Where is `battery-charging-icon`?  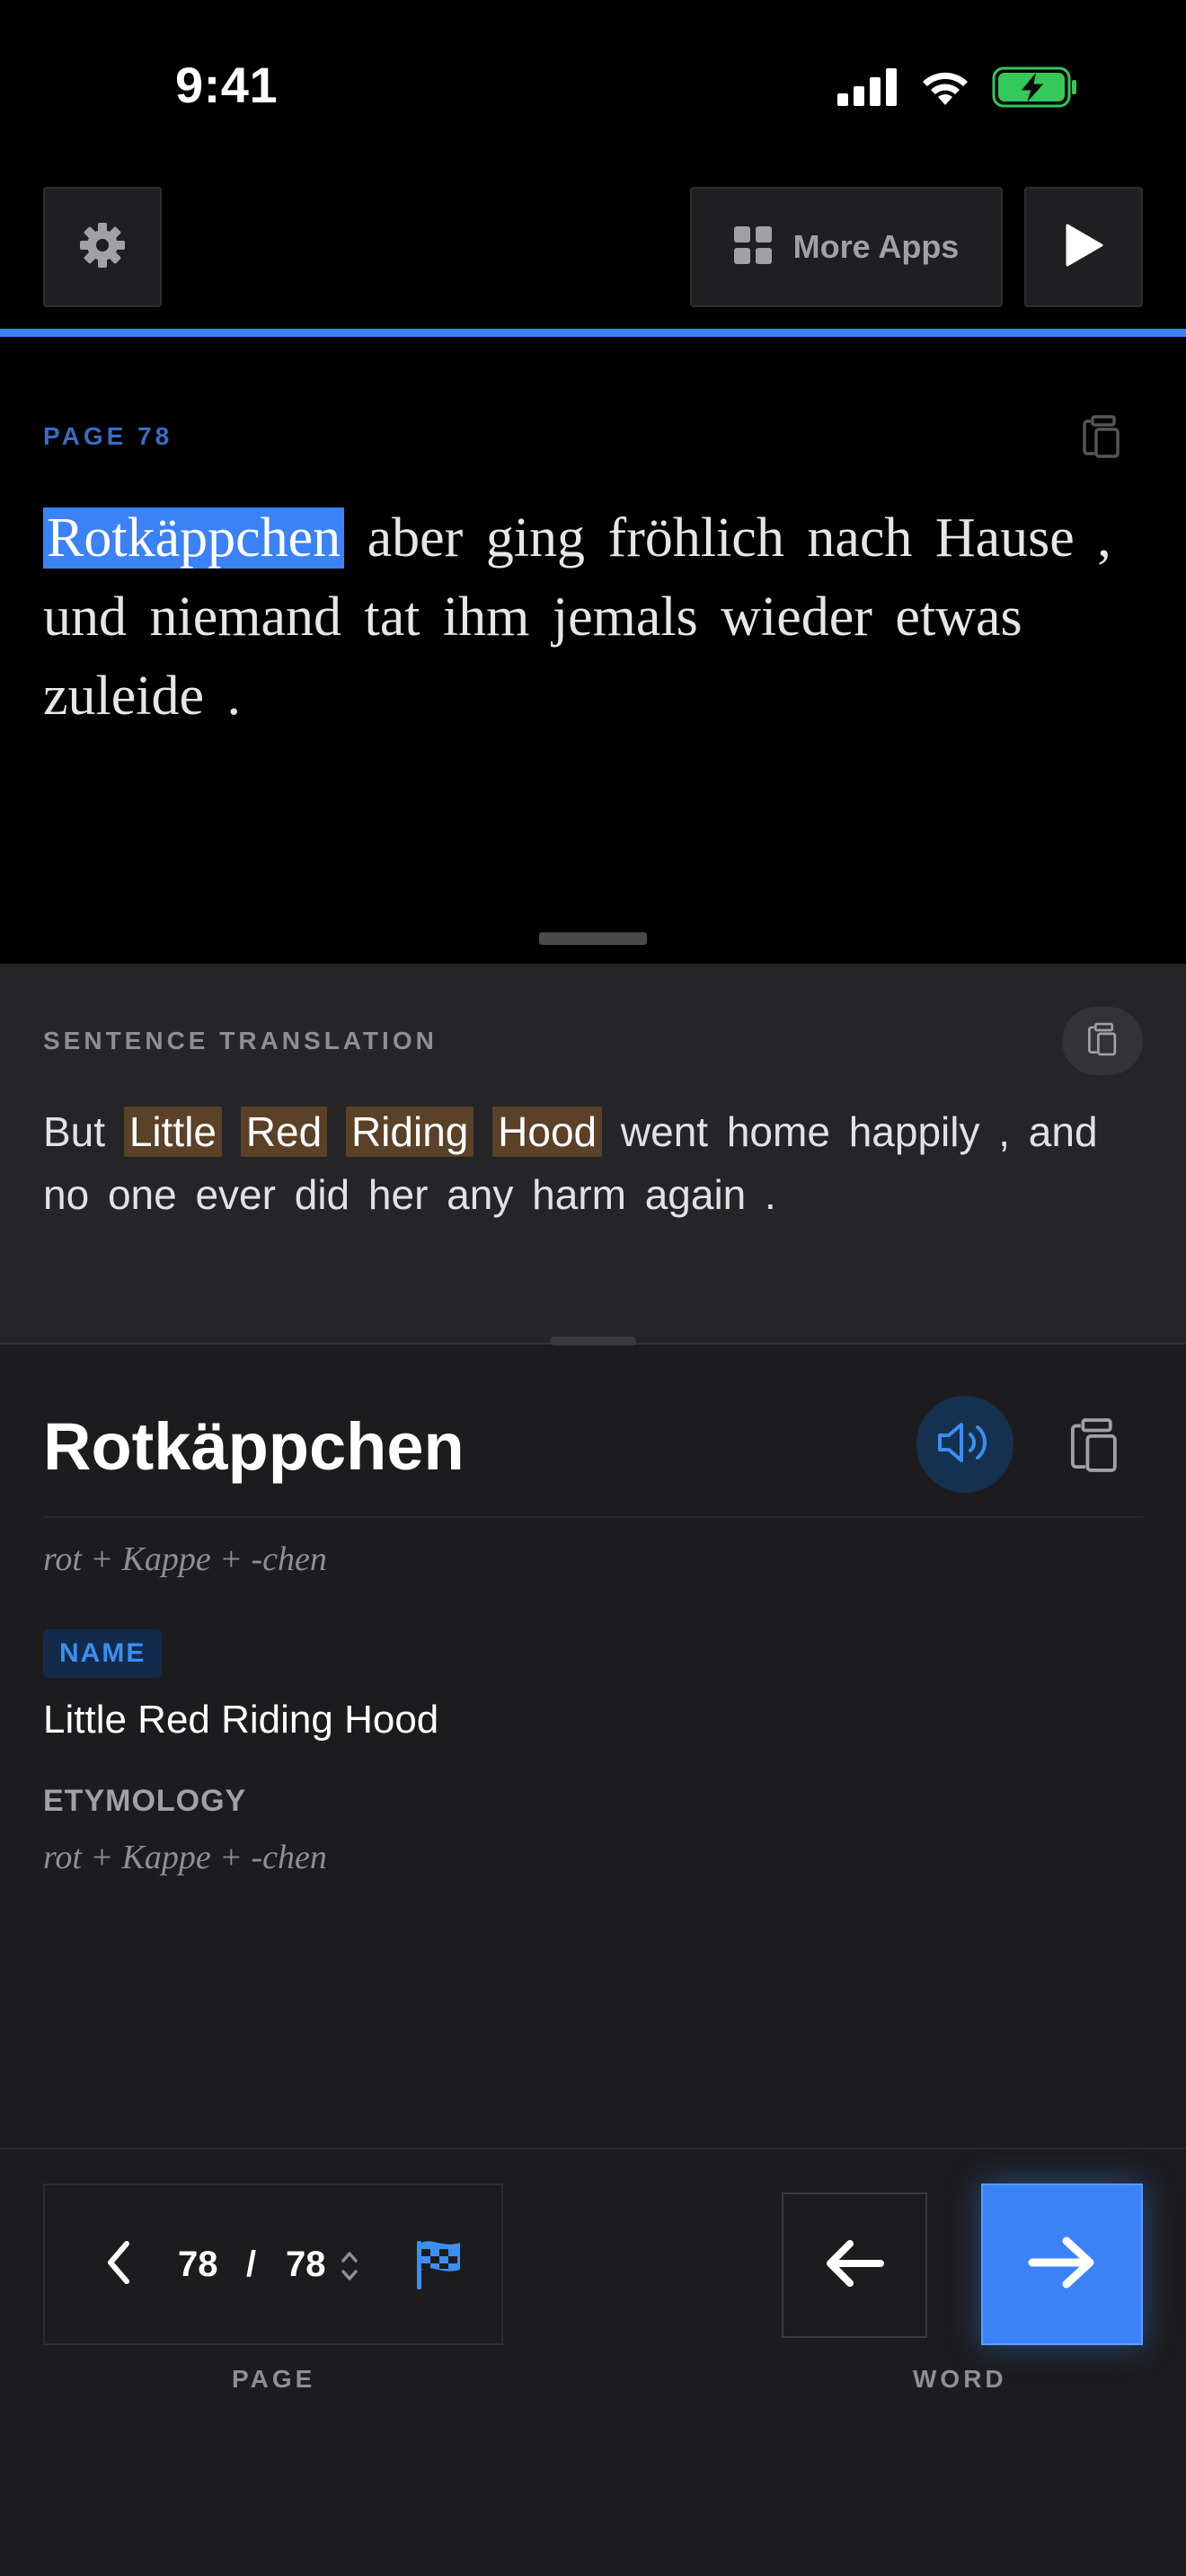 battery-charging-icon is located at coordinates (1035, 89).